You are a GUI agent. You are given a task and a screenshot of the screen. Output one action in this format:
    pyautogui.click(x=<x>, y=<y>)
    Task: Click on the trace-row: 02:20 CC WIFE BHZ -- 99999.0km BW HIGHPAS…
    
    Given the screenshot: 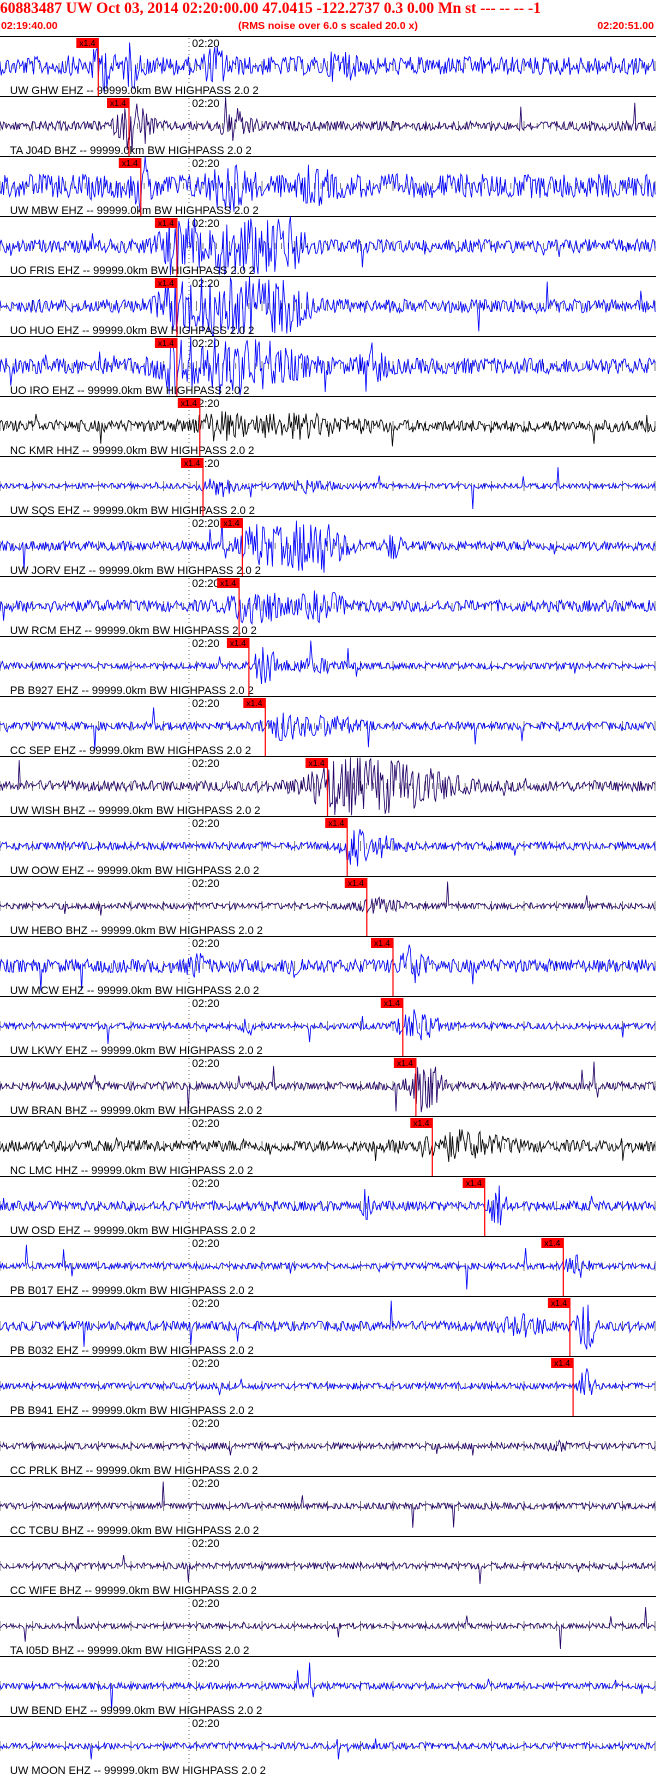 What is the action you would take?
    pyautogui.click(x=328, y=1566)
    